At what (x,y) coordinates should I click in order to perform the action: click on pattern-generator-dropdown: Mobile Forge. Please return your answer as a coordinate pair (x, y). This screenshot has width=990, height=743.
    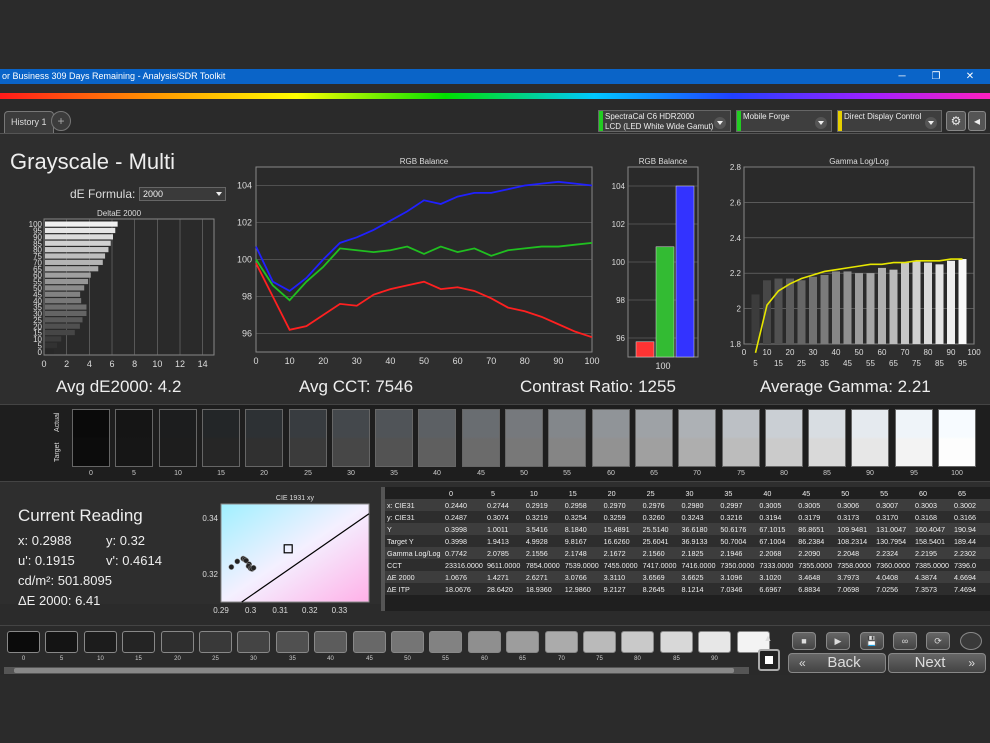
    Looking at the image, I should click on (784, 121).